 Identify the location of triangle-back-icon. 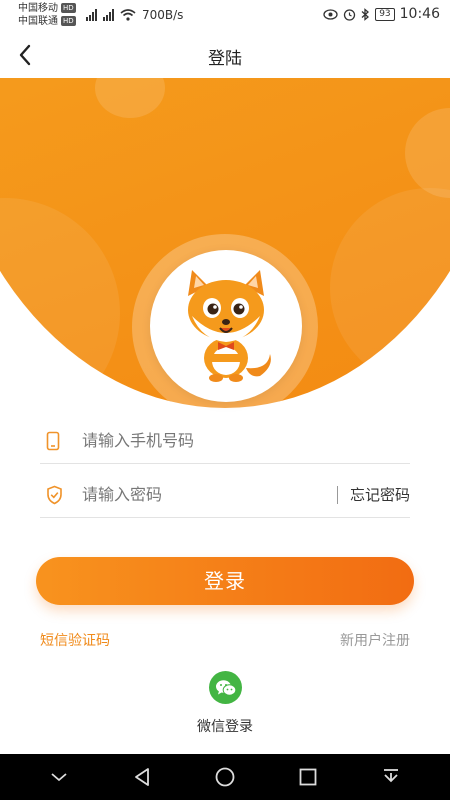
(142, 777).